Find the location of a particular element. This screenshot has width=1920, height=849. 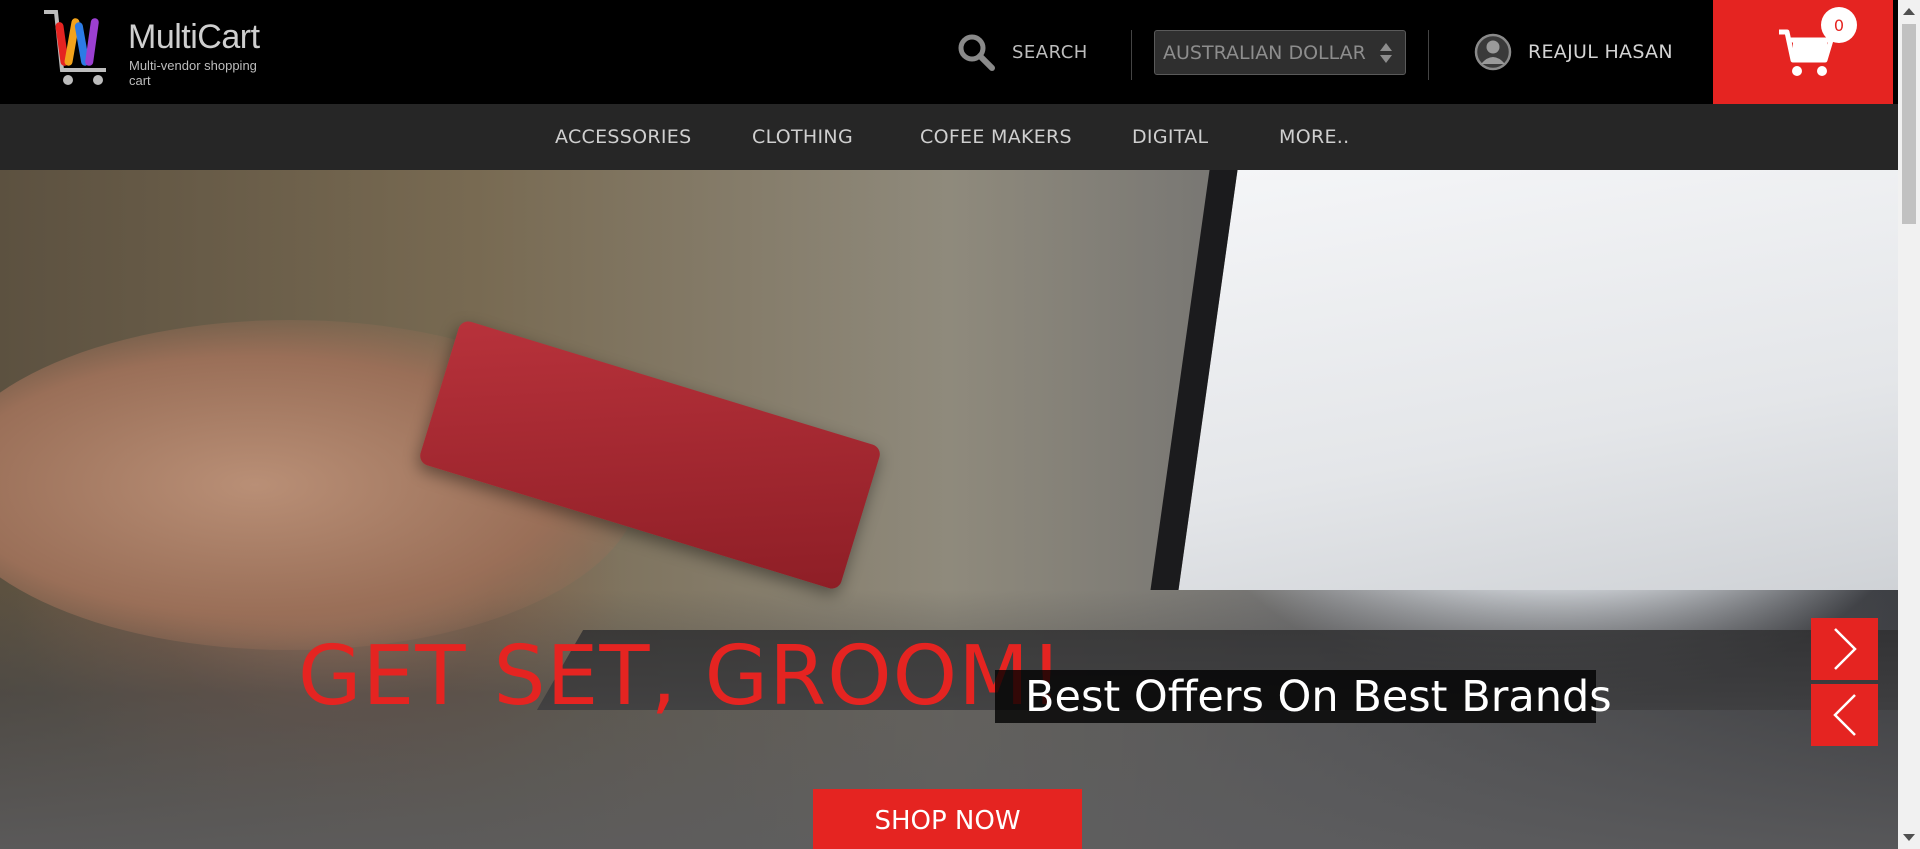

logo-cart-icon is located at coordinates (75, 47).